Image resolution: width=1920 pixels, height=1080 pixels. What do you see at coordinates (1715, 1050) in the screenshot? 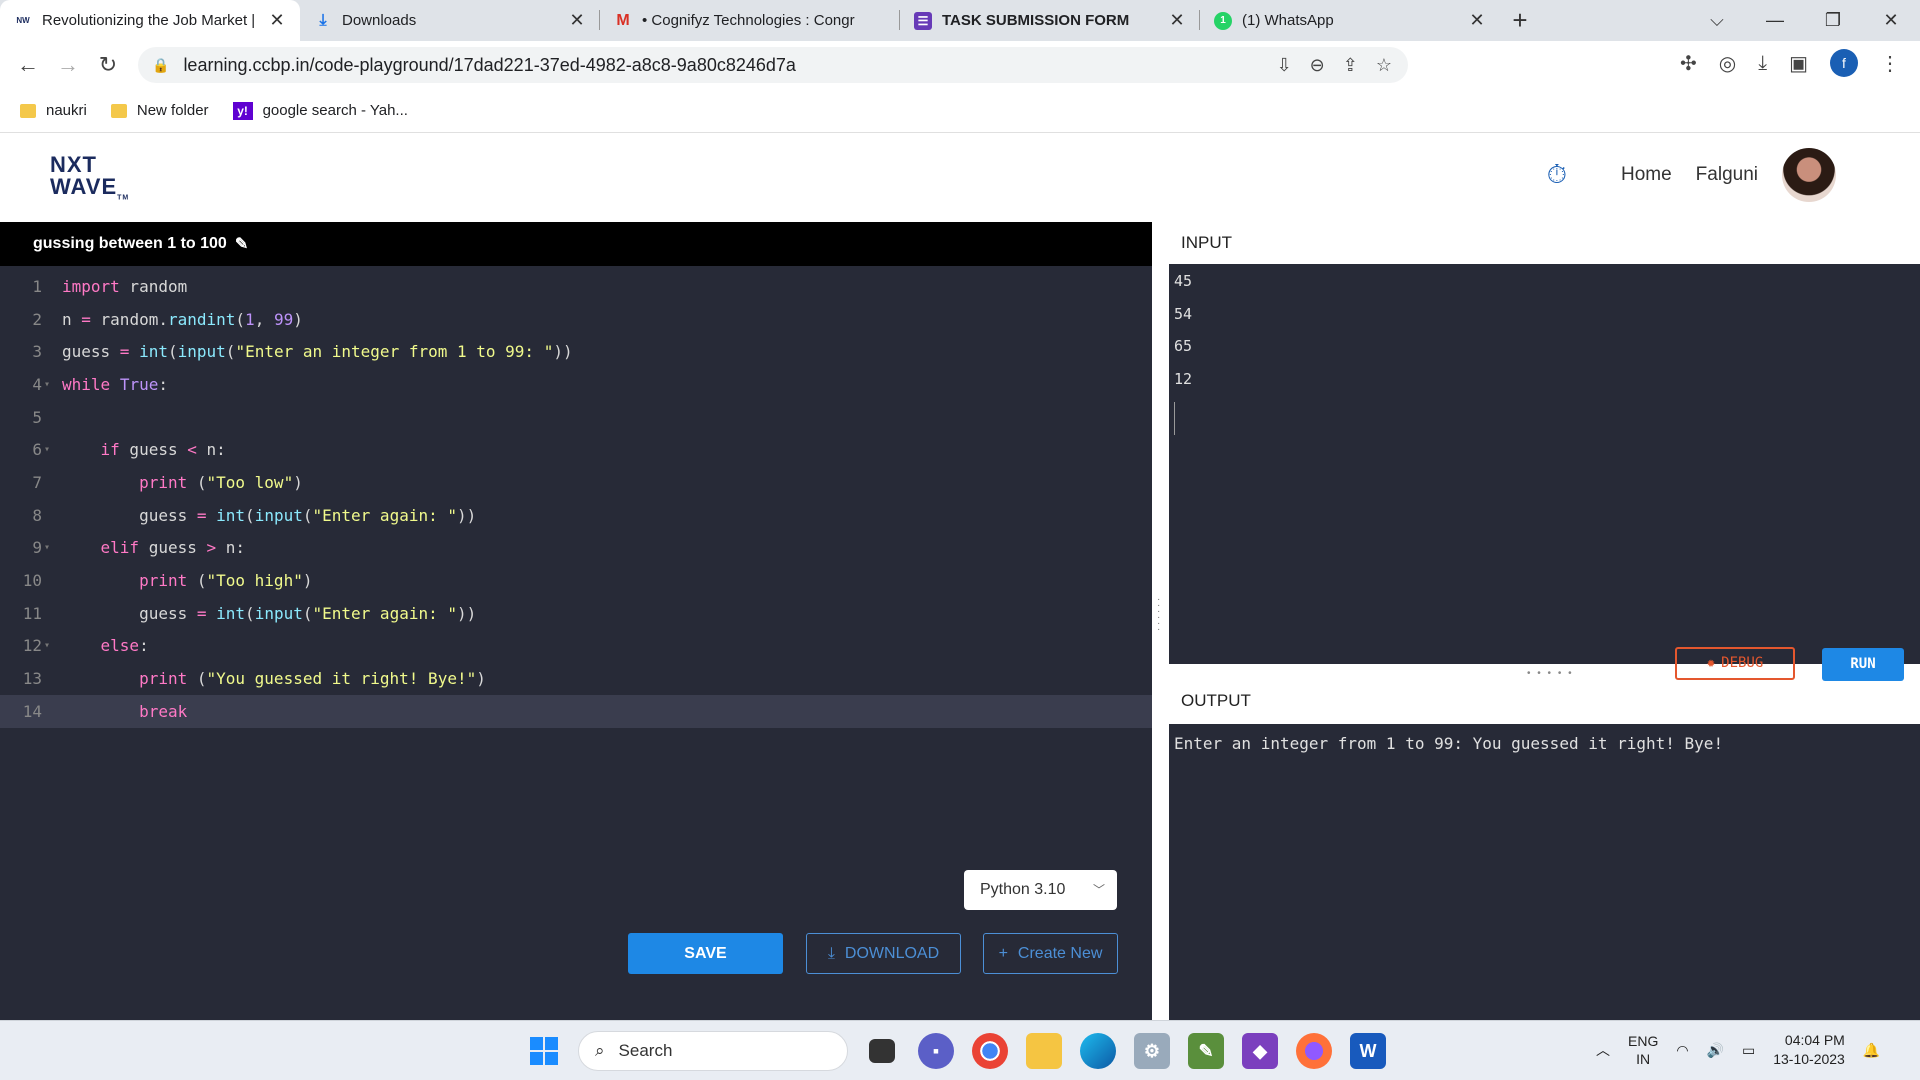
I see `volume-icon: 🔊` at bounding box center [1715, 1050].